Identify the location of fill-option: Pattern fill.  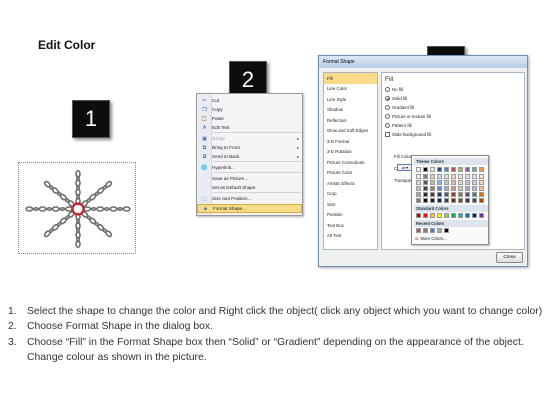
(398, 125).